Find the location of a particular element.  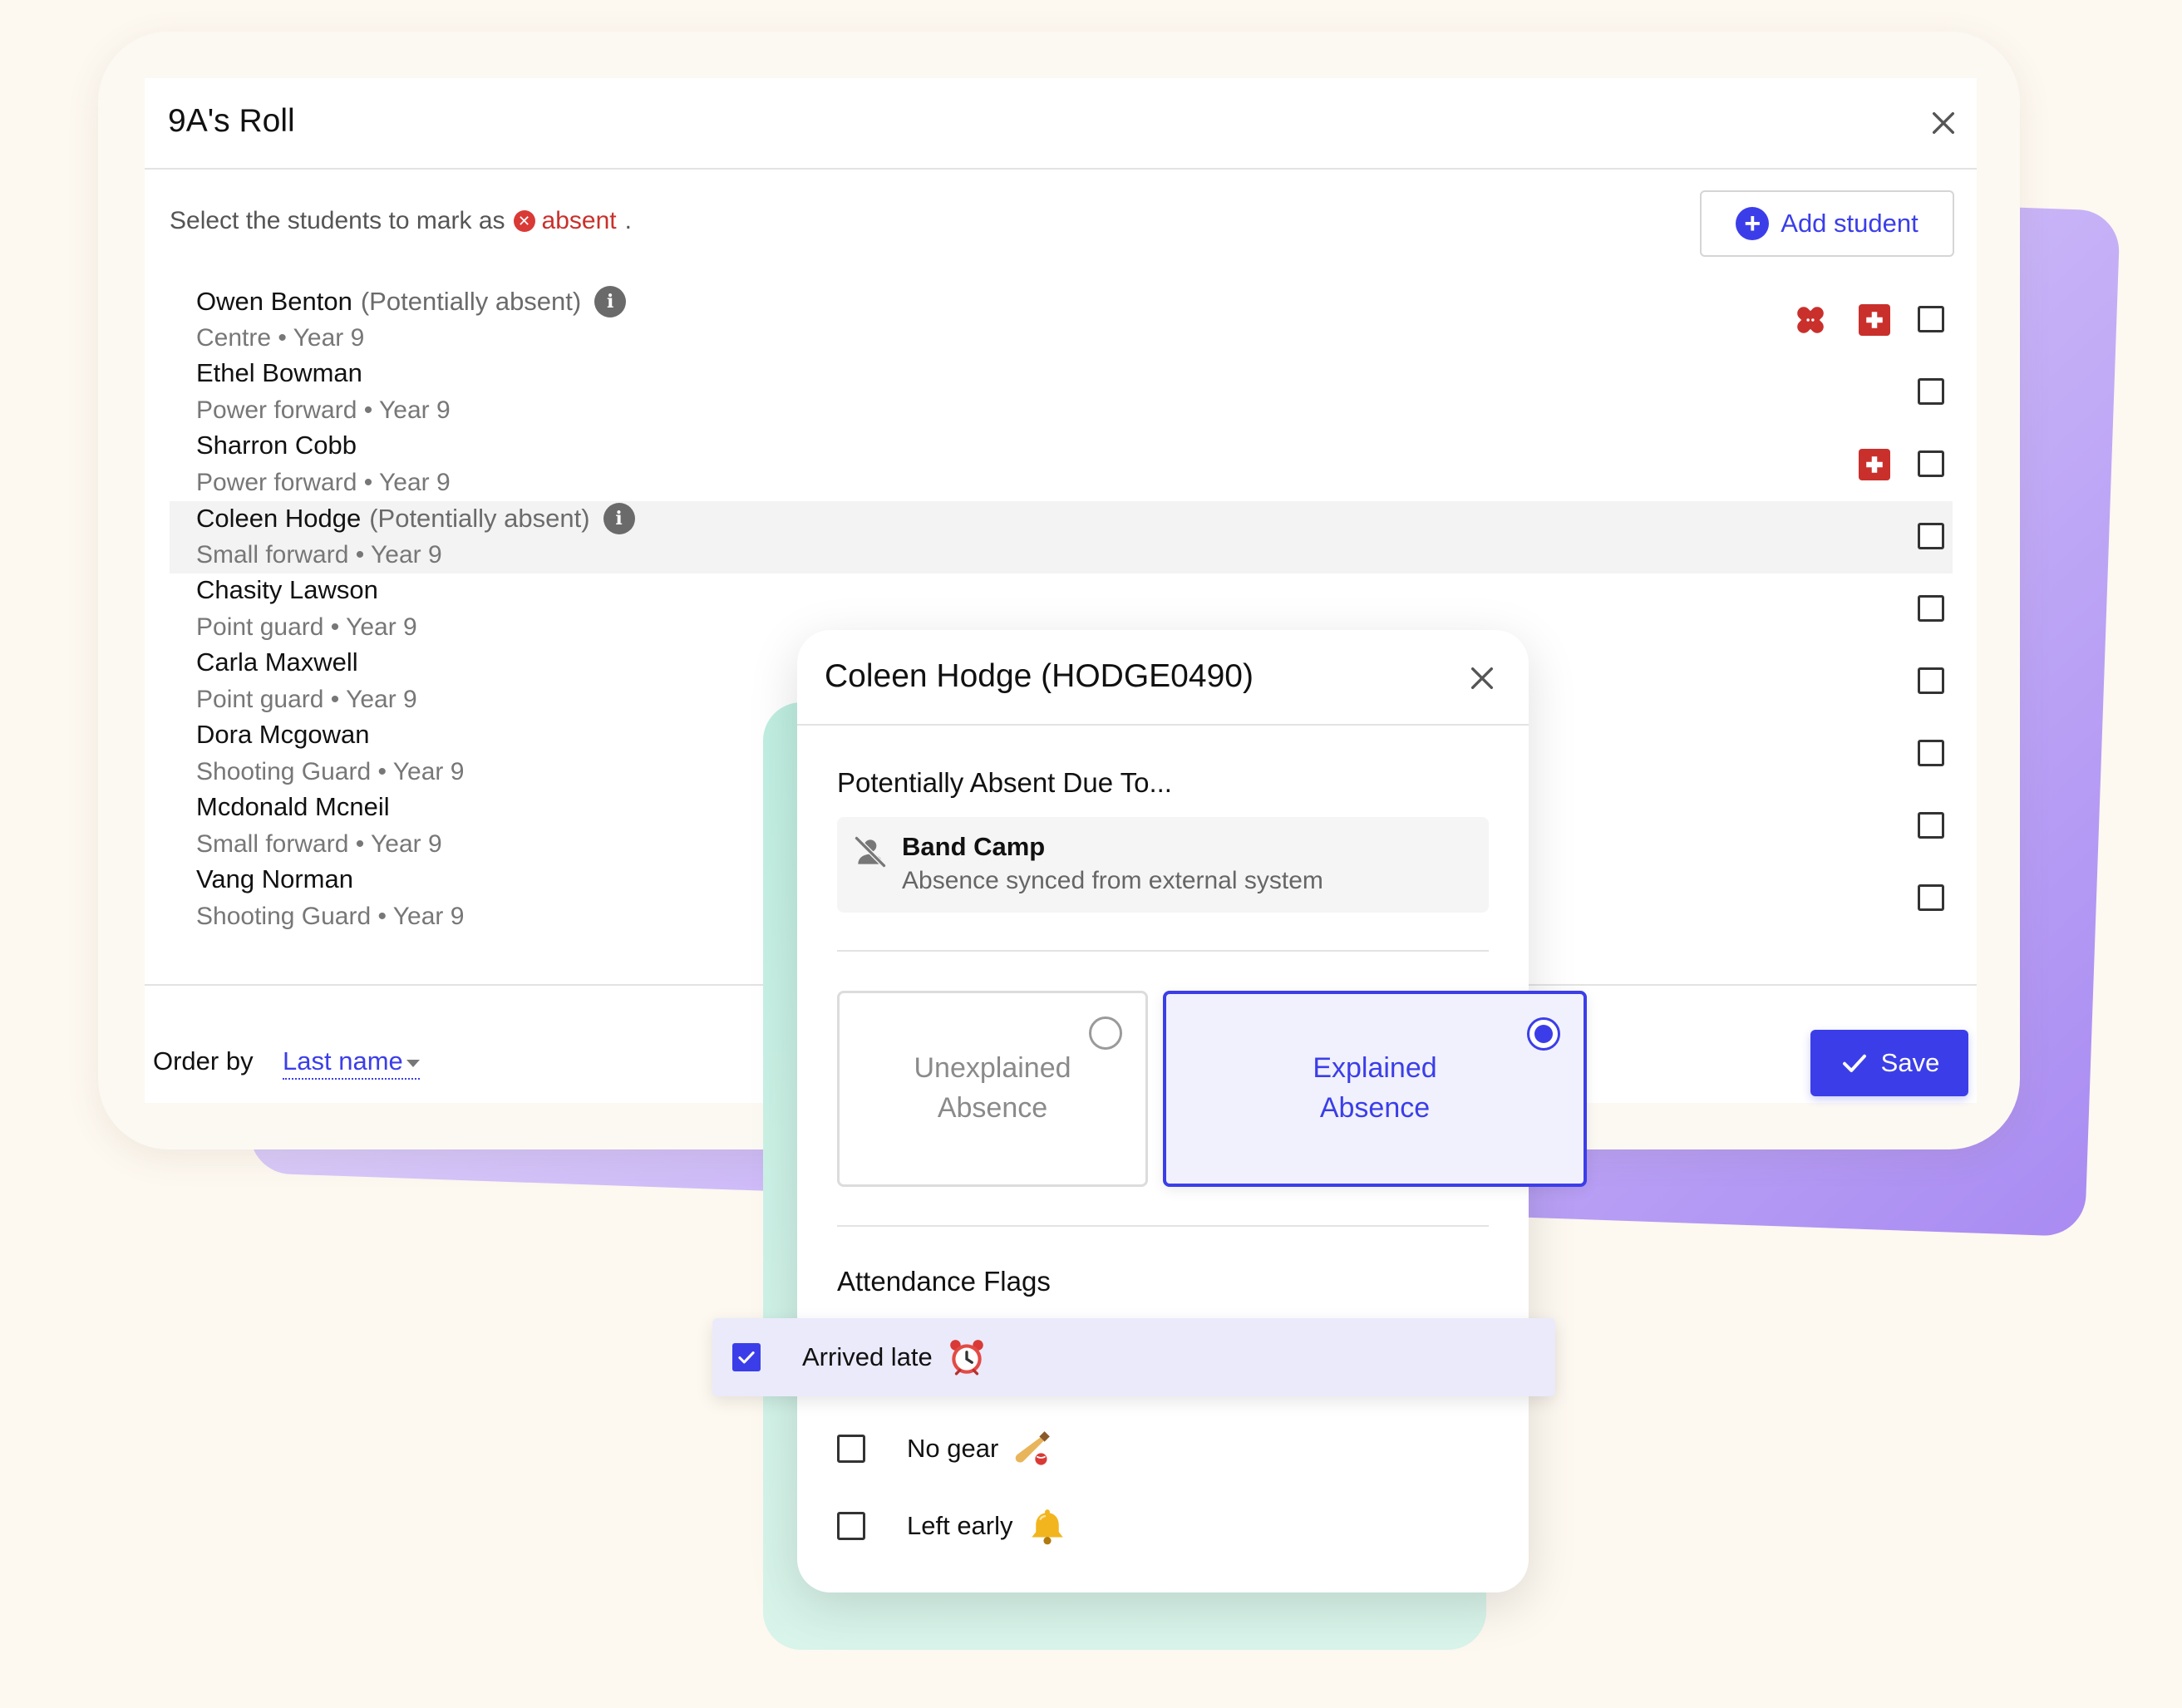

student-name: Sharron Cobb is located at coordinates (276, 445).